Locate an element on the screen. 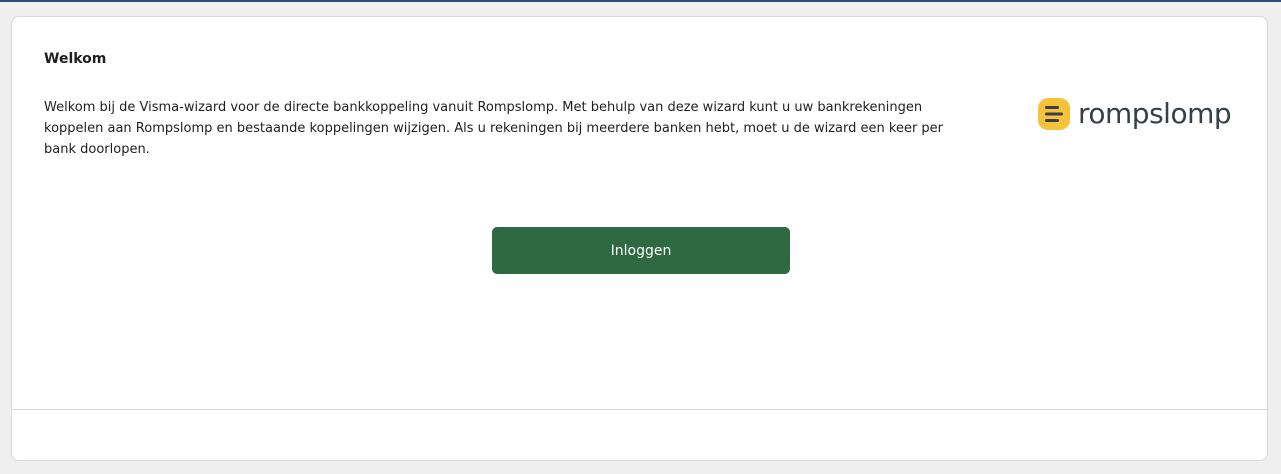 This screenshot has width=1281, height=474. rompslomp-logo: rompslomp is located at coordinates (1135, 114).